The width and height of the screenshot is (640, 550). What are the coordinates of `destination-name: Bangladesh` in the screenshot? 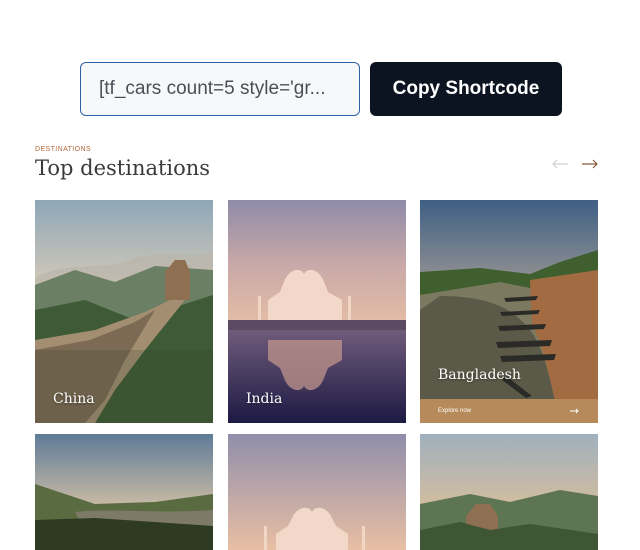 It's located at (479, 375).